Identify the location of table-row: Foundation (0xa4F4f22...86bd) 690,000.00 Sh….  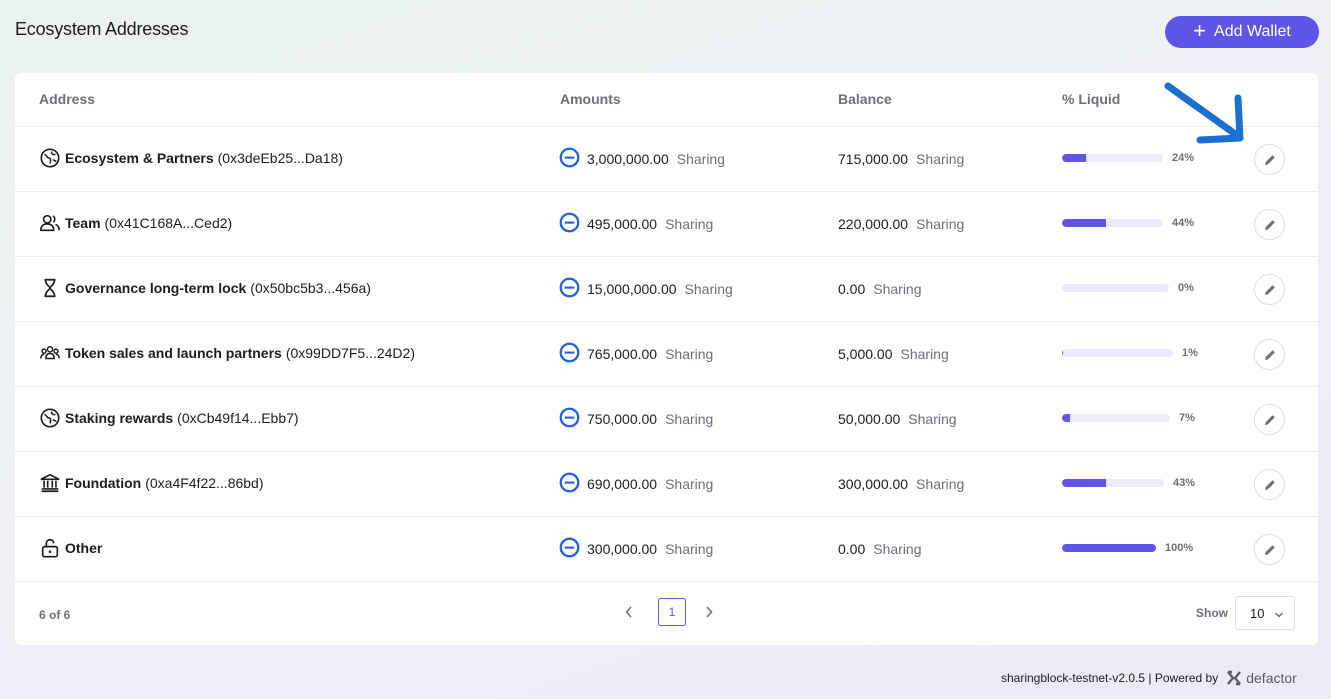
(666, 484).